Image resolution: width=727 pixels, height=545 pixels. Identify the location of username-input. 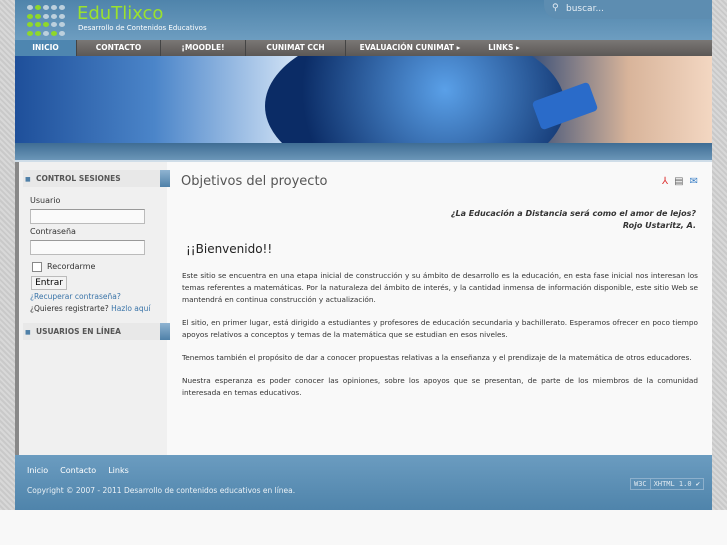
(87, 216).